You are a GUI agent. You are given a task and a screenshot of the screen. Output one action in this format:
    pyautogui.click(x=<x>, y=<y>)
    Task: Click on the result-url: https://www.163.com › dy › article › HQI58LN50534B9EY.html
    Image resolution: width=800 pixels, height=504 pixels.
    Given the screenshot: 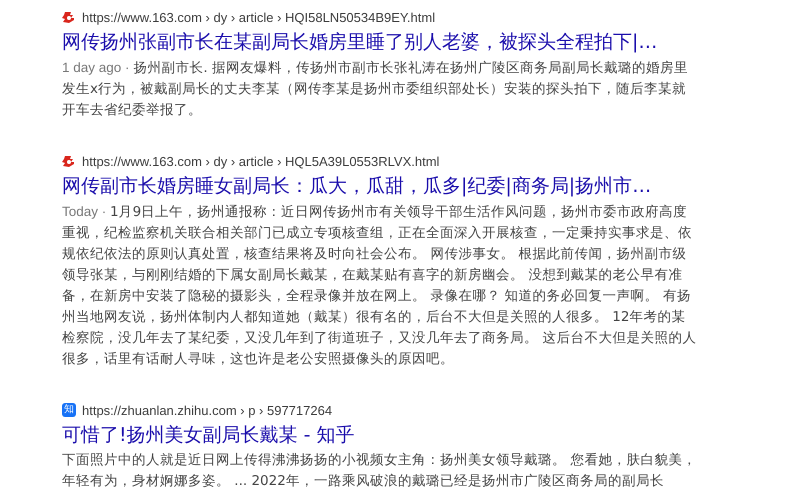 What is the action you would take?
    pyautogui.click(x=259, y=17)
    